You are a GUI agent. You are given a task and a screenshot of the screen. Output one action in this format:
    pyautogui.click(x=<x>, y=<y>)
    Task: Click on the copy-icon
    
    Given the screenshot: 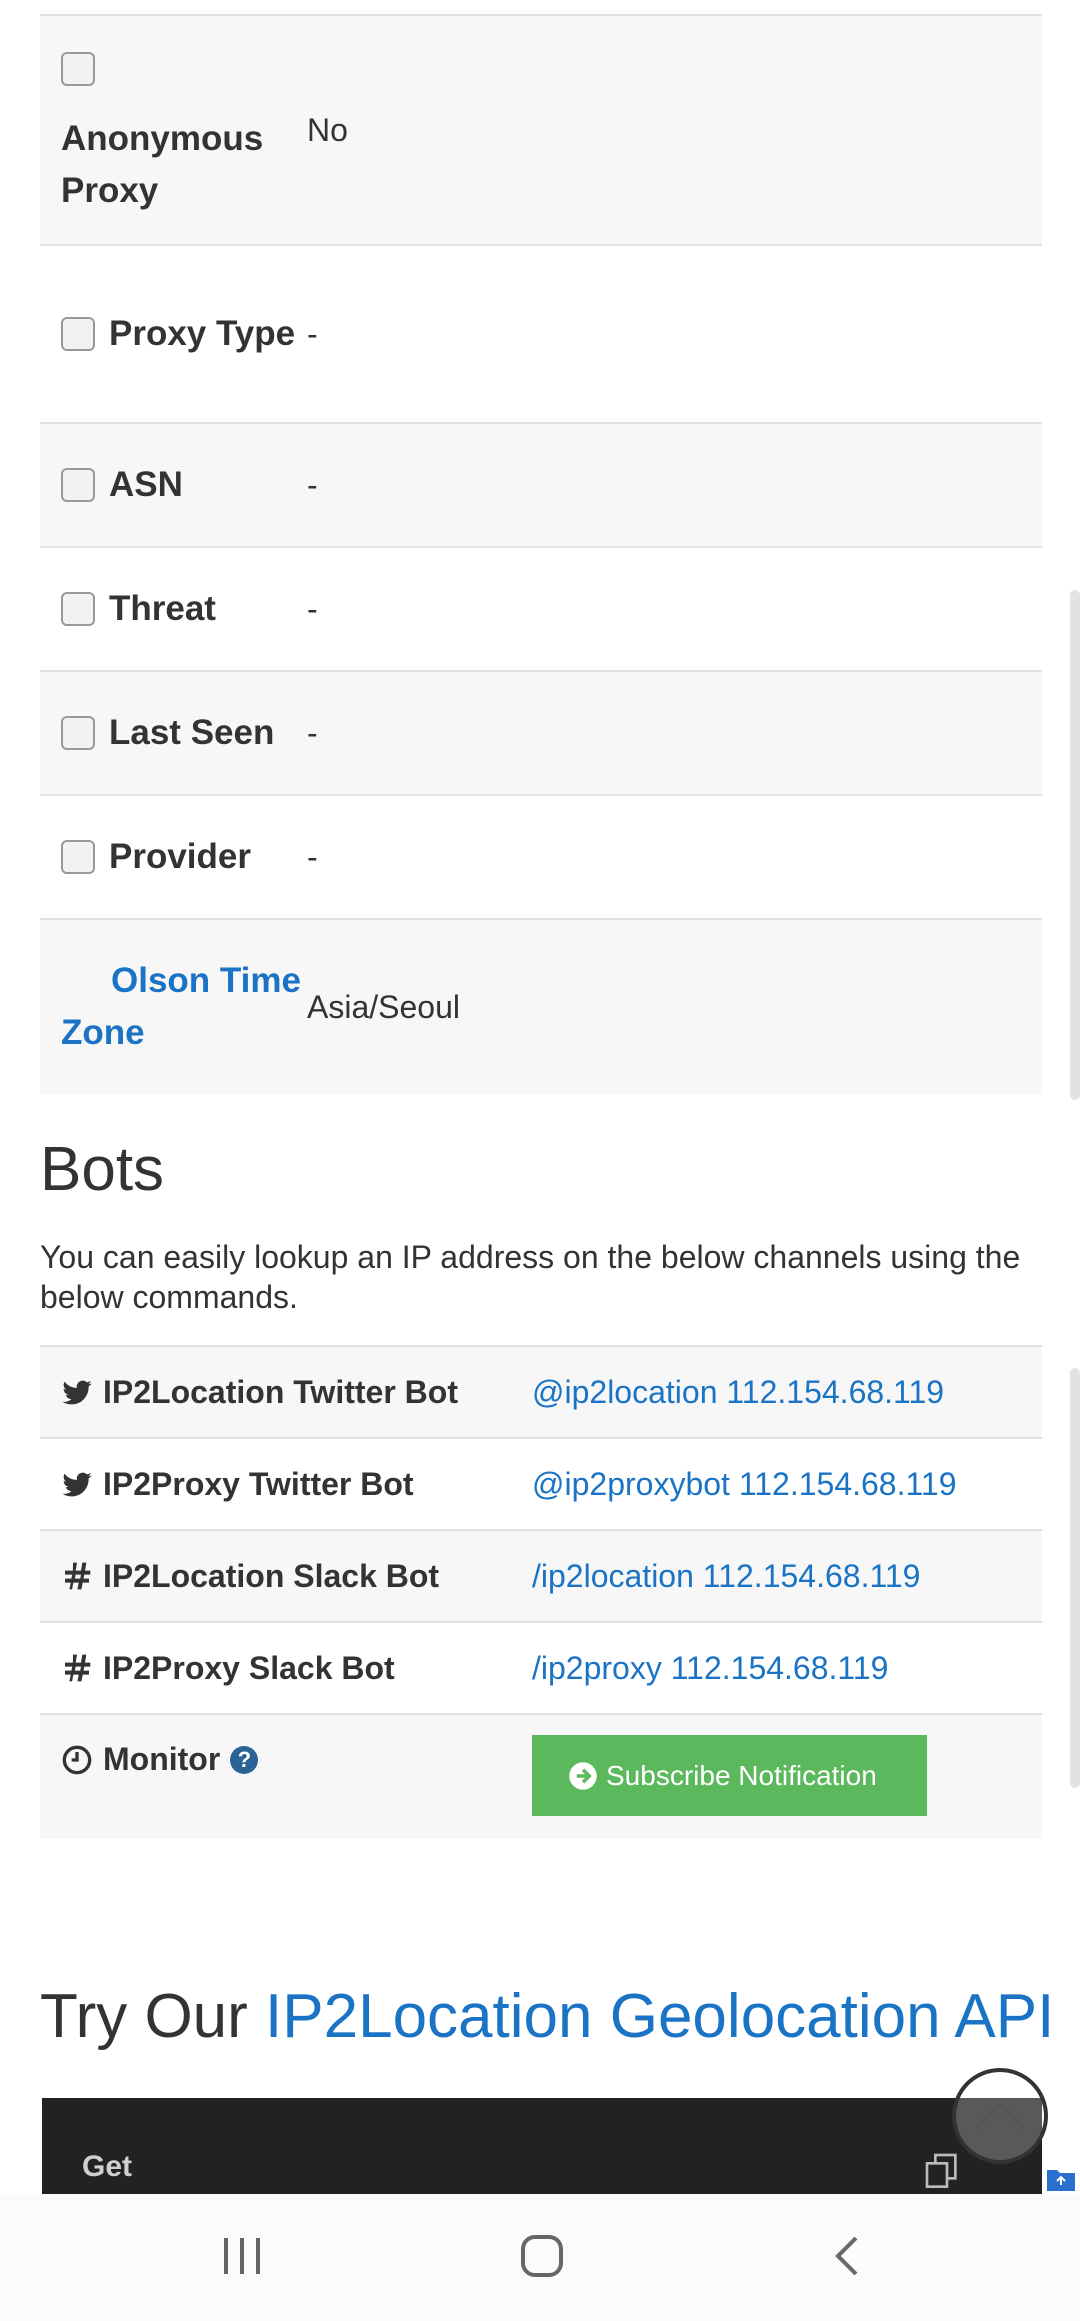 What is the action you would take?
    pyautogui.click(x=942, y=2170)
    